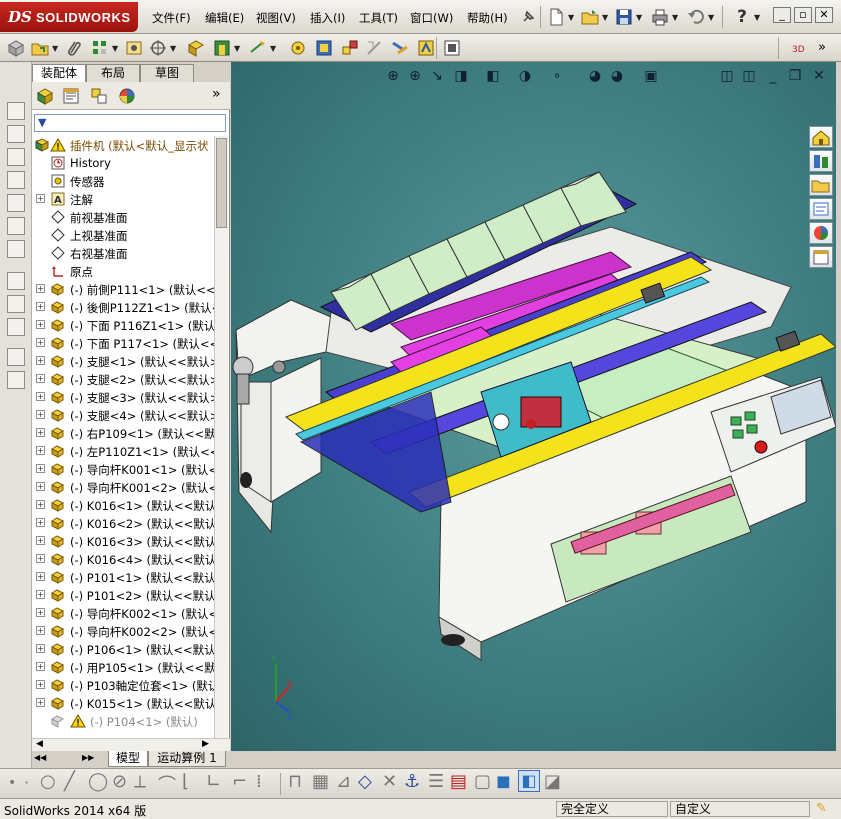  What do you see at coordinates (26, 782) in the screenshot?
I see `point-icon: ·` at bounding box center [26, 782].